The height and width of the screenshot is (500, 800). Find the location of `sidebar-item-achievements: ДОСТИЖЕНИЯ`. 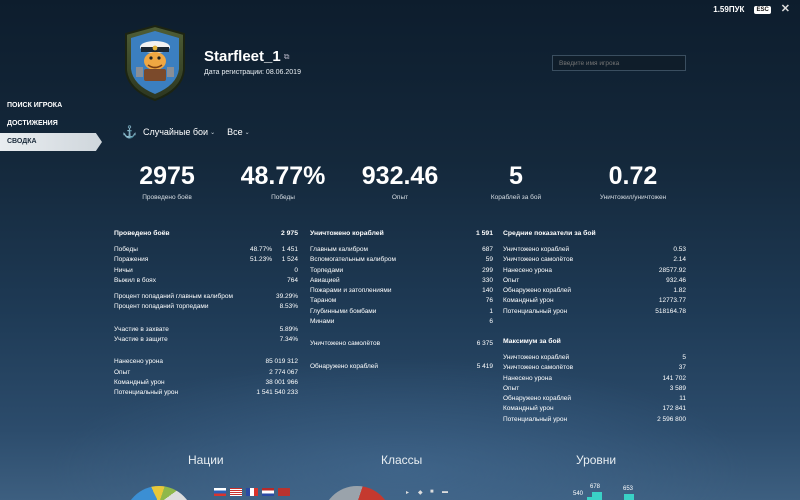

sidebar-item-achievements: ДОСТИЖЕНИЯ is located at coordinates (51, 124).